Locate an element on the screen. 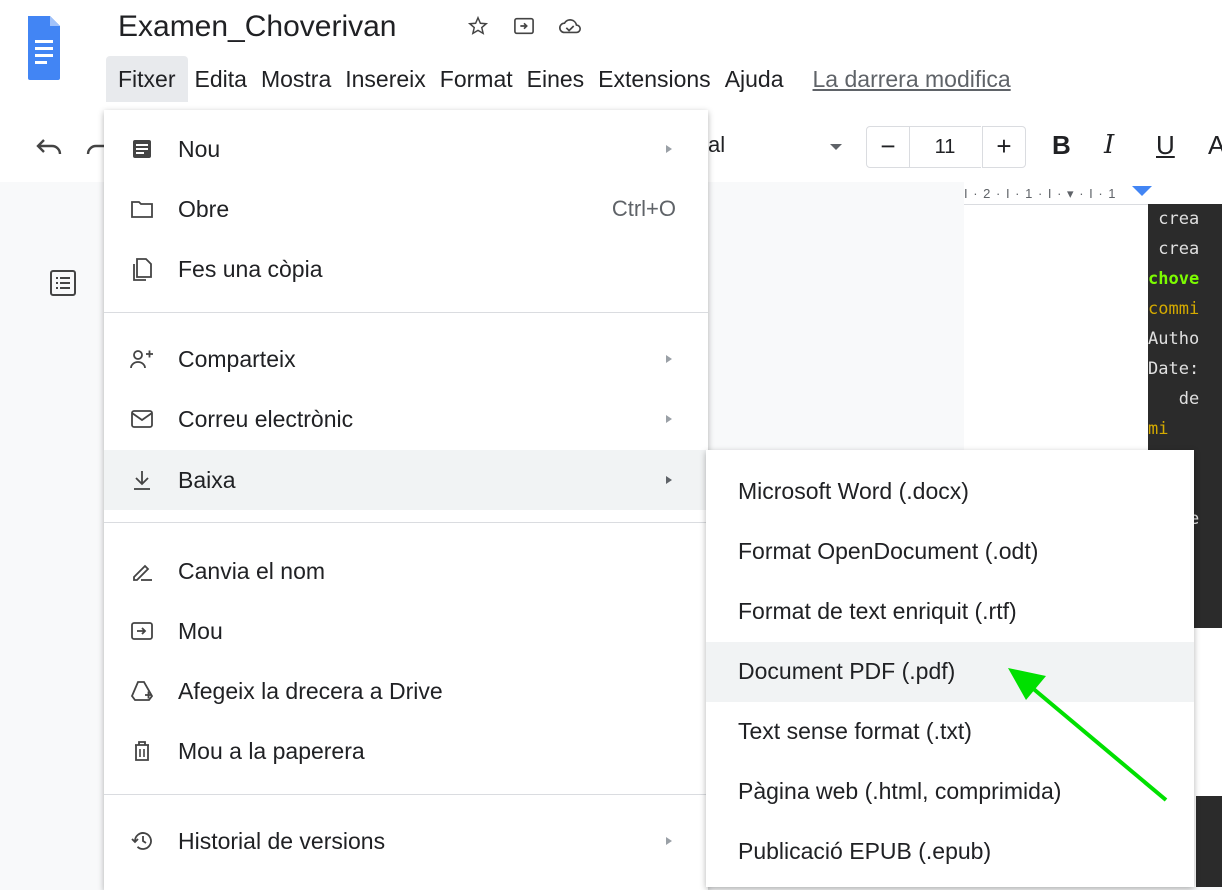 The image size is (1222, 890). terminal-line: mi is located at coordinates (1158, 429).